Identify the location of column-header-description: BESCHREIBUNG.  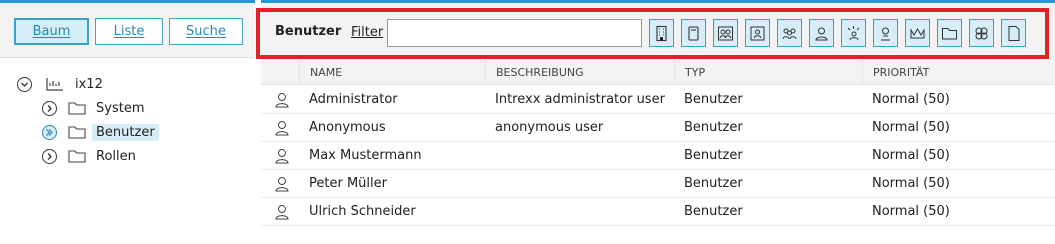
(579, 72).